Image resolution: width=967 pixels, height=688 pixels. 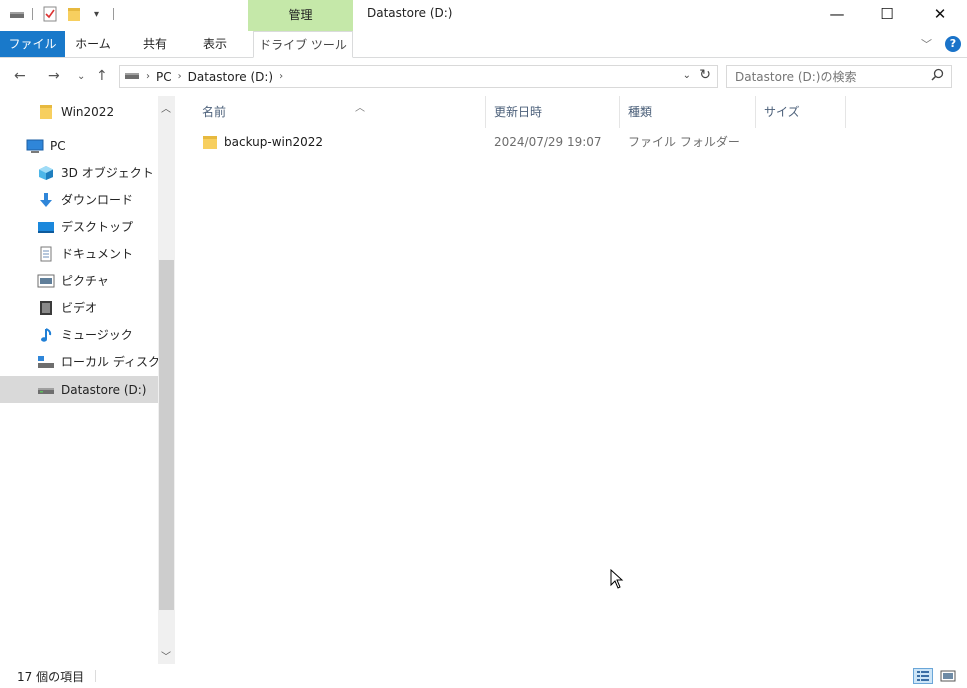 I want to click on nav-item-label: ビデオ, so click(x=79, y=308).